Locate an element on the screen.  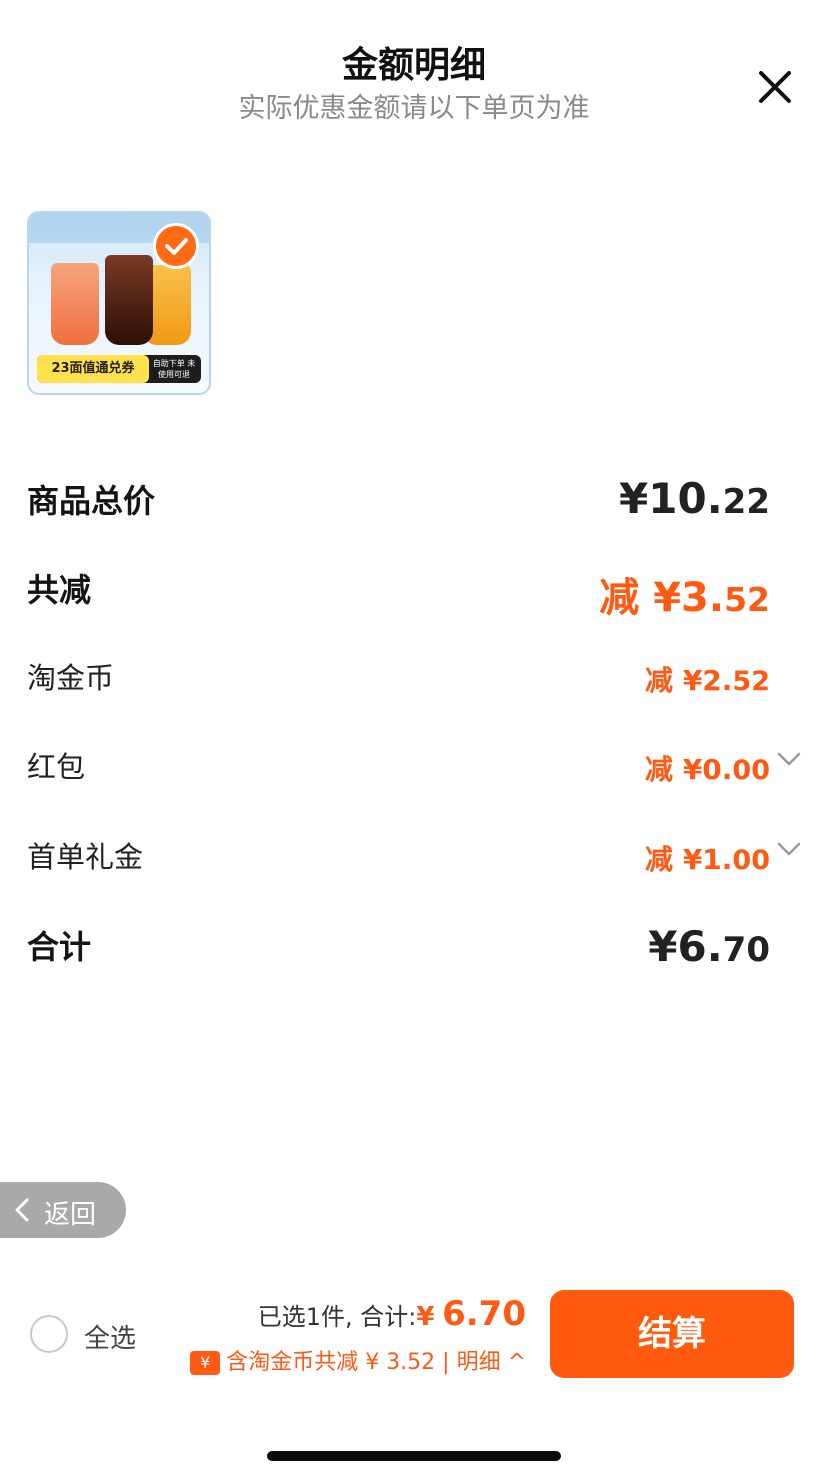
selected-count-text: 已选1件, 合计: is located at coordinates (337, 1317).